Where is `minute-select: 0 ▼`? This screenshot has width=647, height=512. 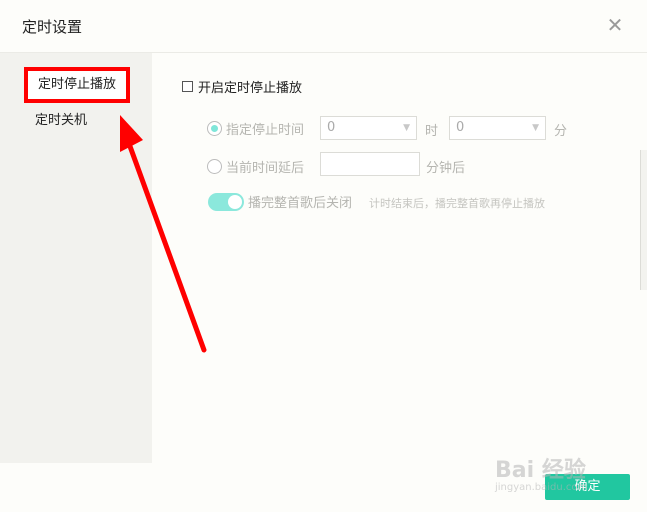 minute-select: 0 ▼ is located at coordinates (497, 128).